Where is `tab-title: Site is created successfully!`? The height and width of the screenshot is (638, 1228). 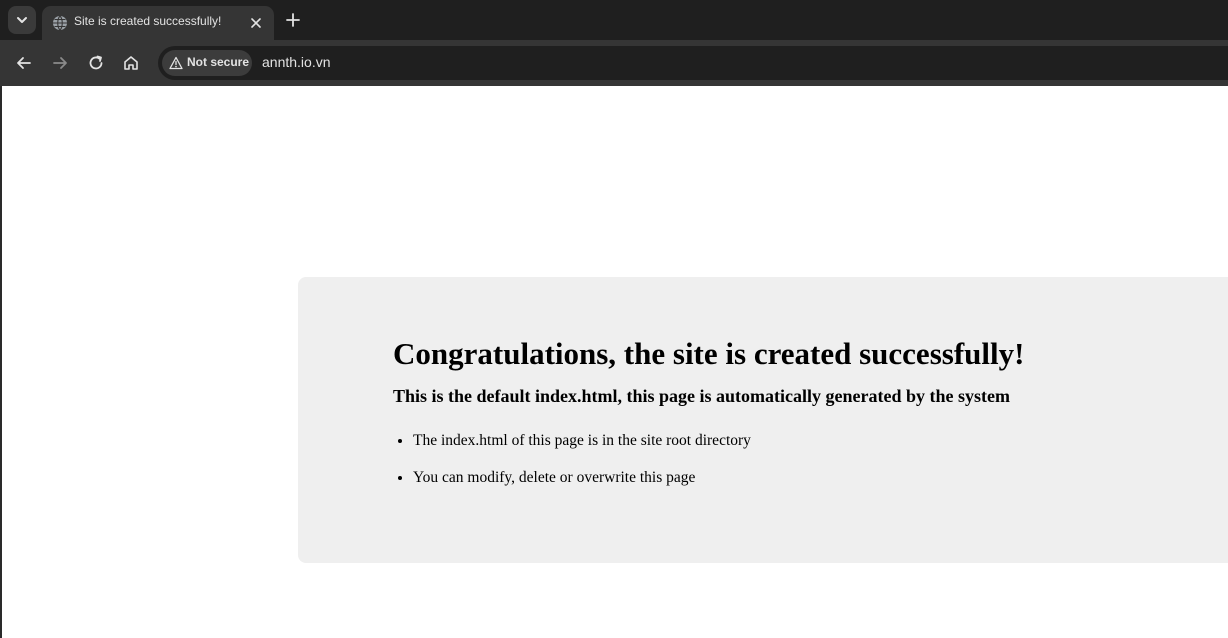 tab-title: Site is created successfully! is located at coordinates (148, 21).